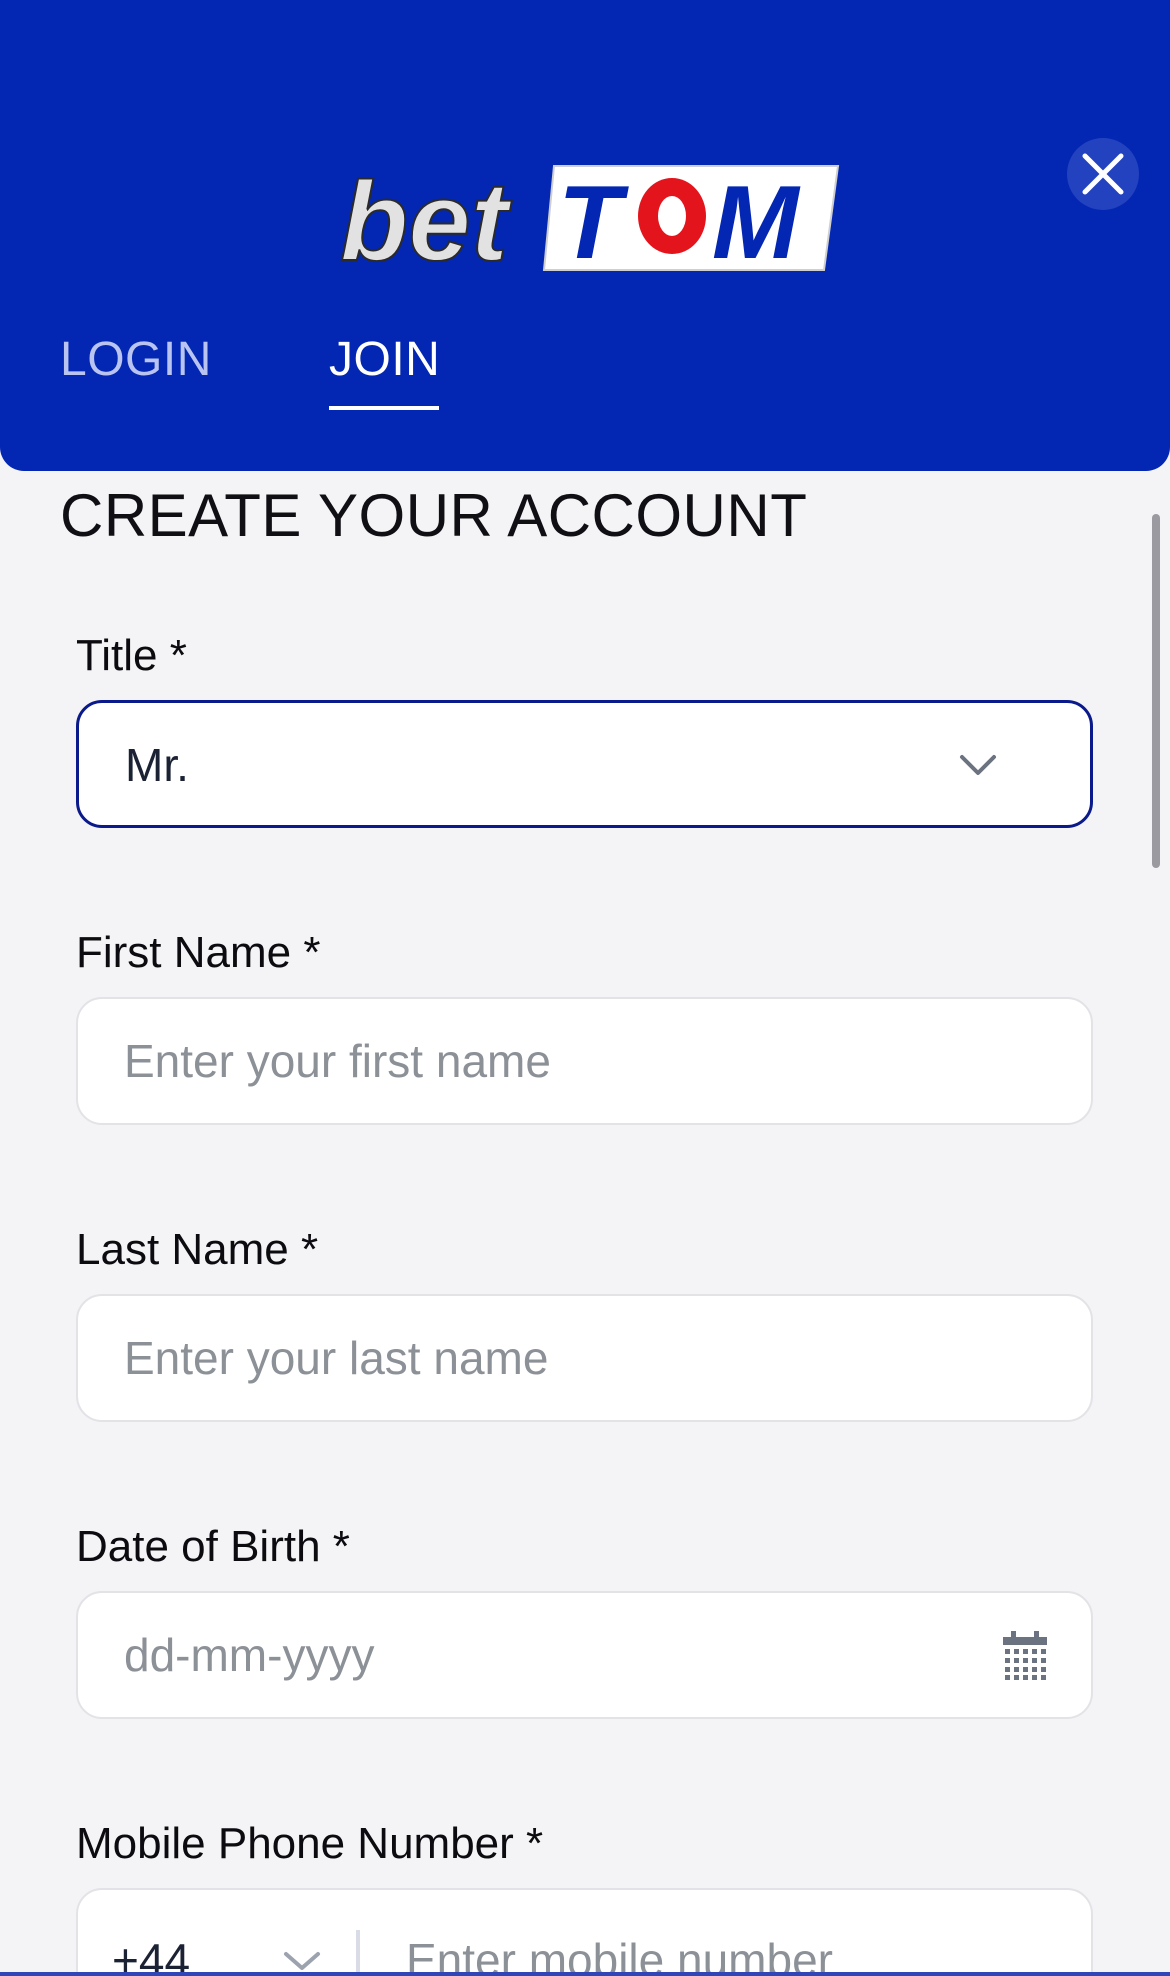 The image size is (1170, 1976). Describe the element at coordinates (584, 1655) in the screenshot. I see `dob-field: dd-mm-yyyy` at that location.